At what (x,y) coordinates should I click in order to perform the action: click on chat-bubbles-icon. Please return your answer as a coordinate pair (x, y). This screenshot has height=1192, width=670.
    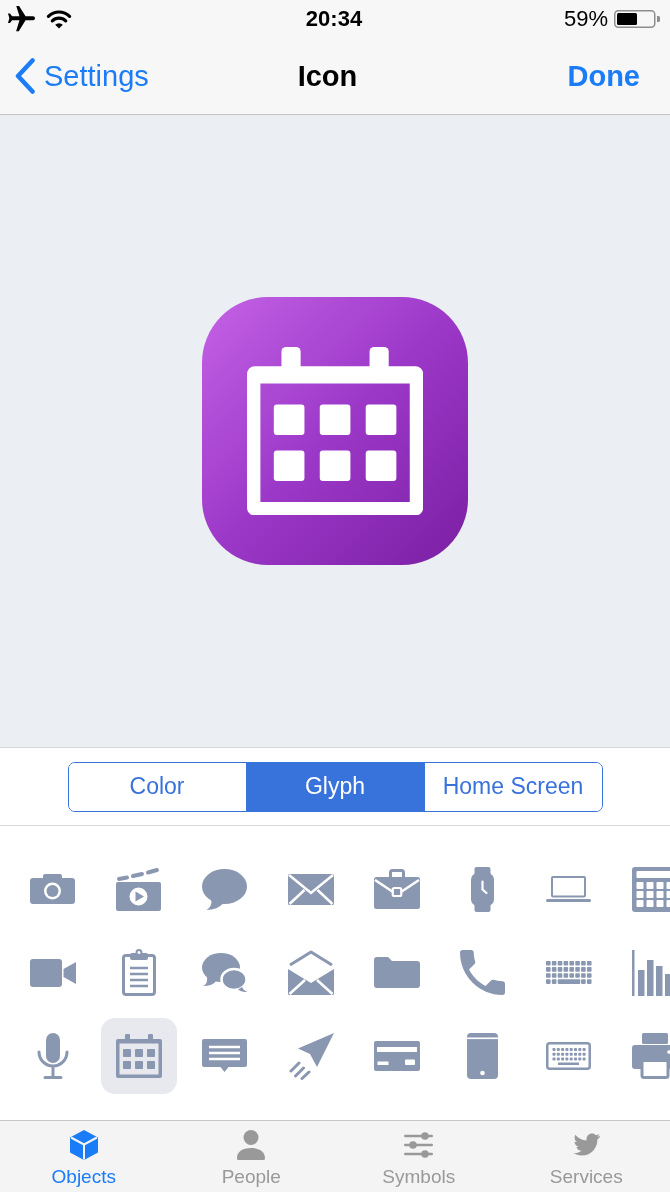
    Looking at the image, I should click on (224, 972).